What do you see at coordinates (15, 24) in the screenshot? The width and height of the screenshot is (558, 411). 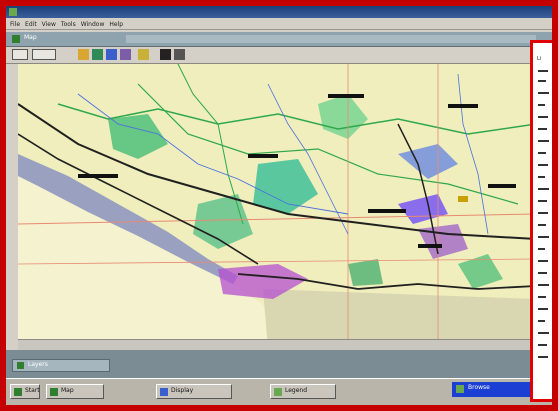 I see `menu-file: File` at bounding box center [15, 24].